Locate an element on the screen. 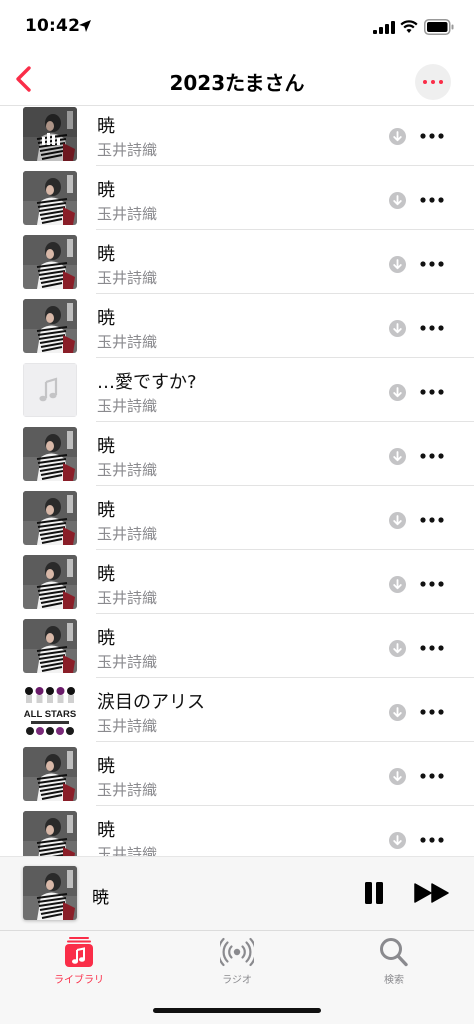 This screenshot has height=1024, width=474. album-art-text: ALL STARS is located at coordinates (50, 714).